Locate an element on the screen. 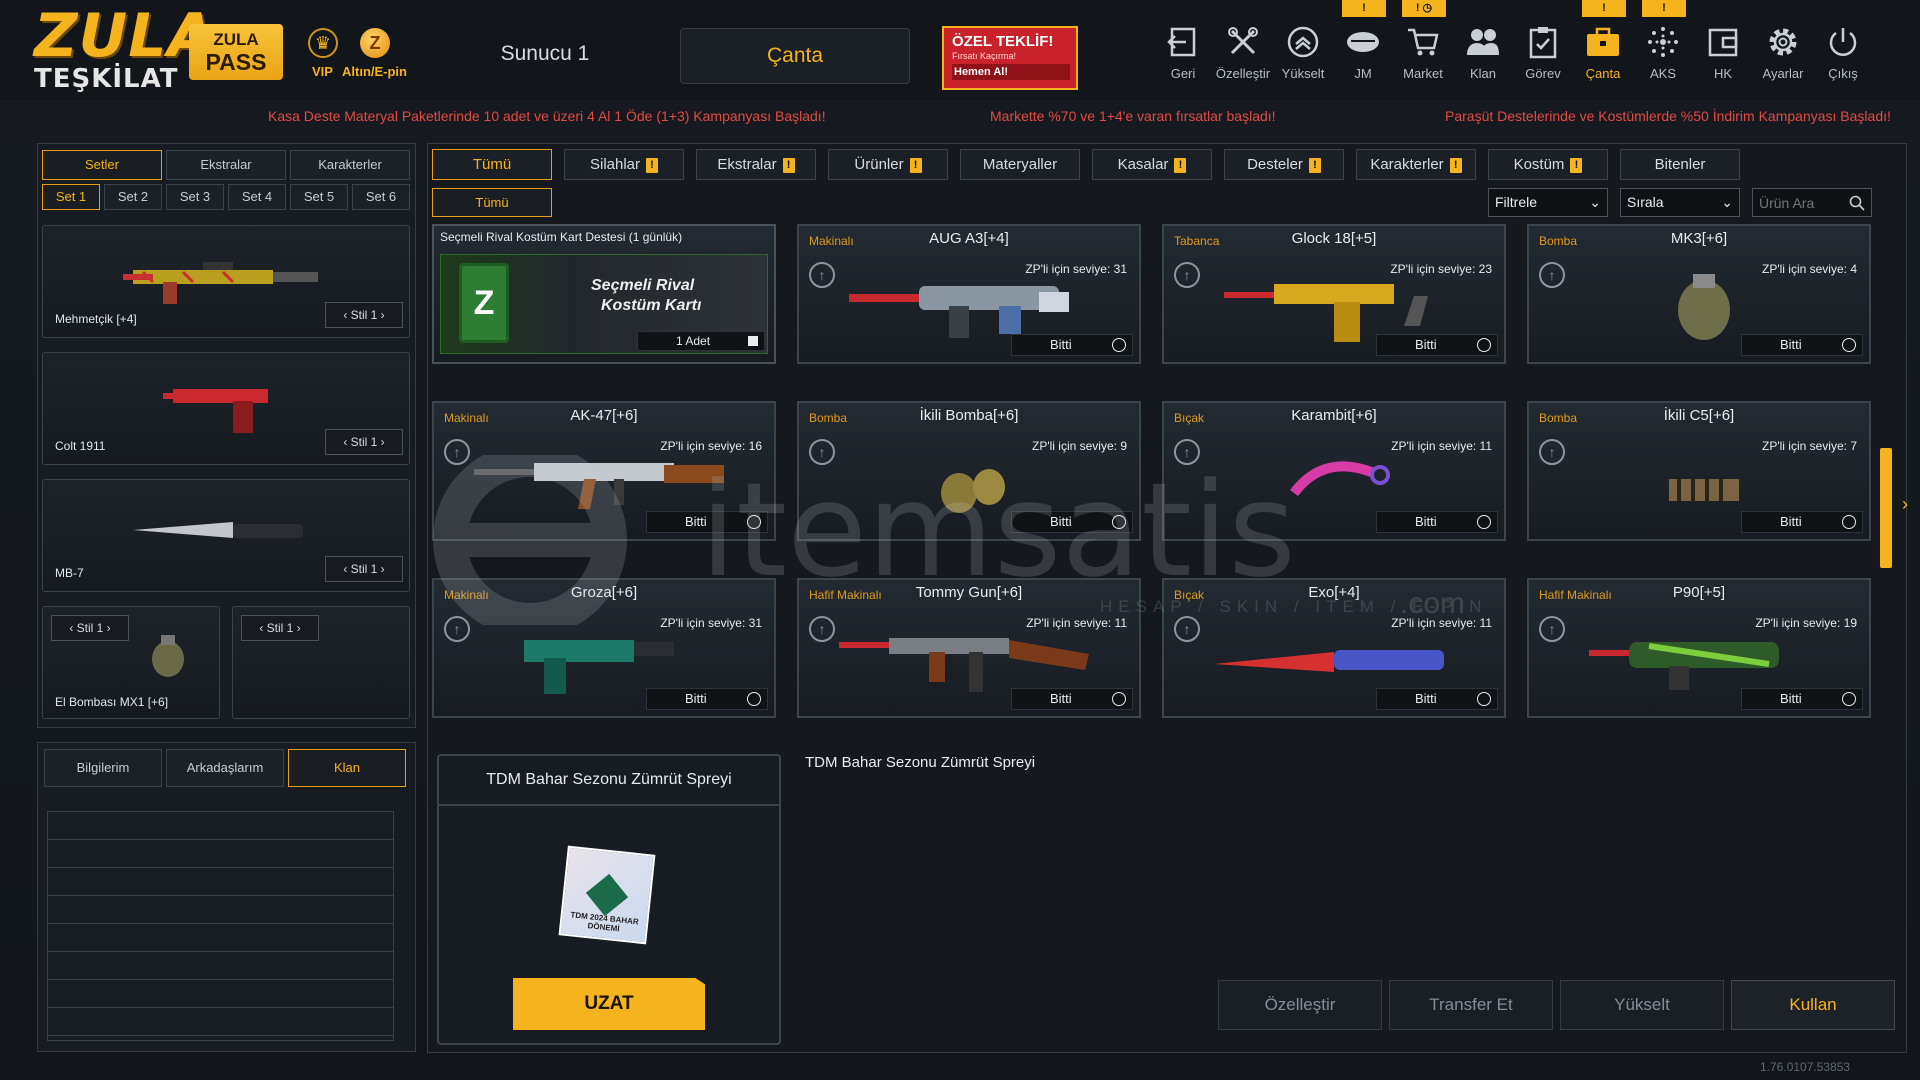 The height and width of the screenshot is (1080, 1920). set-4-tab: Set 4 is located at coordinates (257, 197).